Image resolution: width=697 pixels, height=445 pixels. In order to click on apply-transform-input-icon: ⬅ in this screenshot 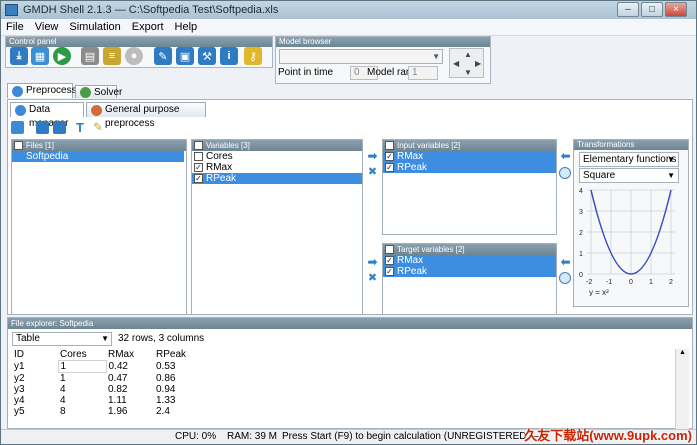, I will do `click(565, 156)`.